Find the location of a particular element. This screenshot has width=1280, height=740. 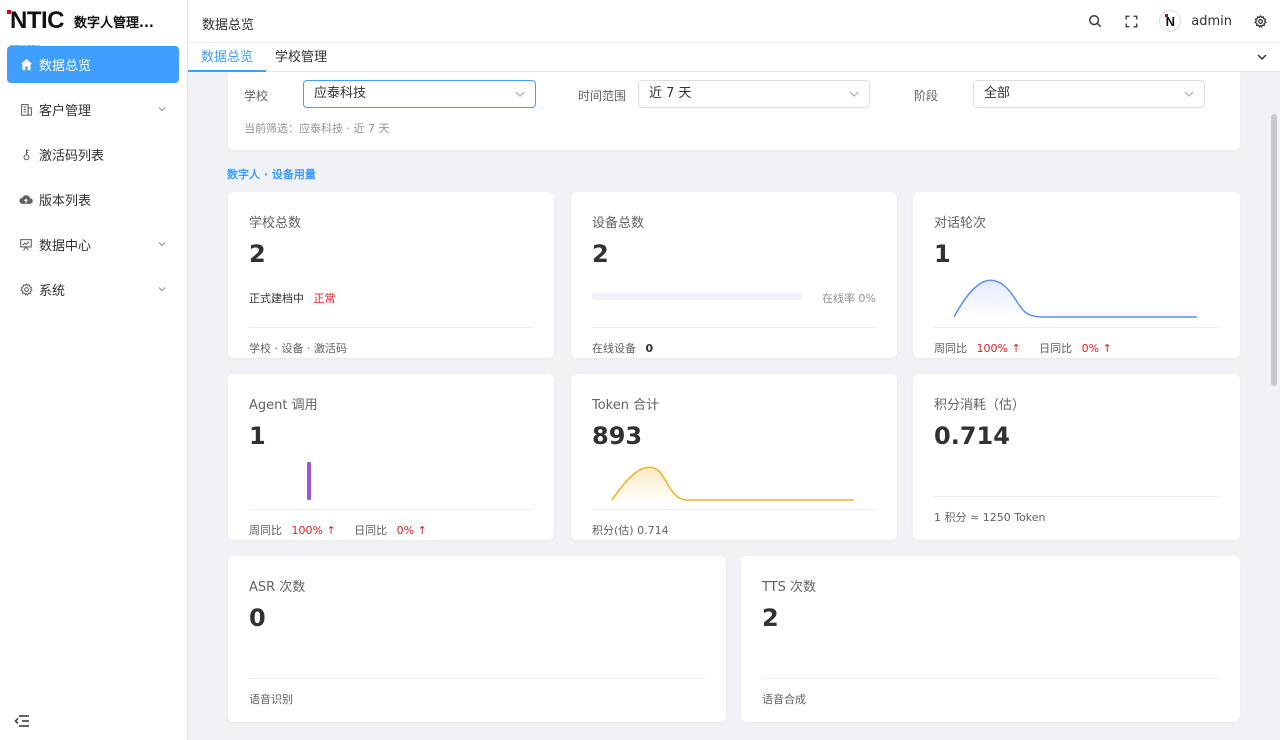

card-device-total: 设备总数 2 在线率 0% 在线设备 0 is located at coordinates (734, 275).